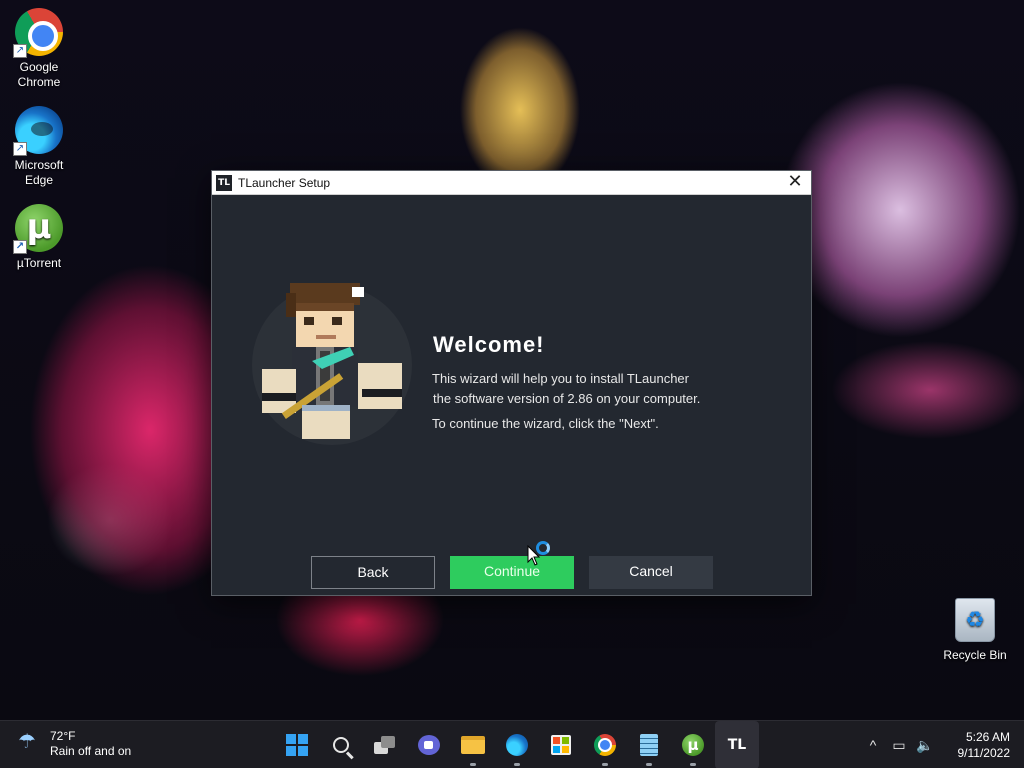 The image size is (1024, 768). What do you see at coordinates (984, 753) in the screenshot?
I see `clock-date: 9/11/2022` at bounding box center [984, 753].